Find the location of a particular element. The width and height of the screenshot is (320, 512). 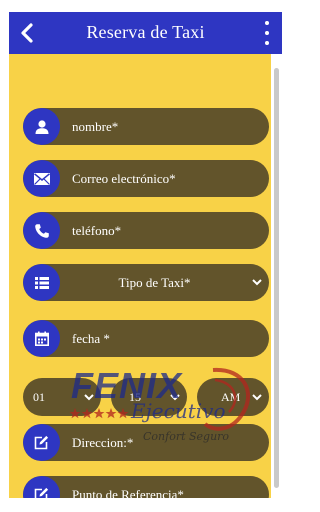

reference-placeholder: Punto de Referencia* is located at coordinates (128, 492).